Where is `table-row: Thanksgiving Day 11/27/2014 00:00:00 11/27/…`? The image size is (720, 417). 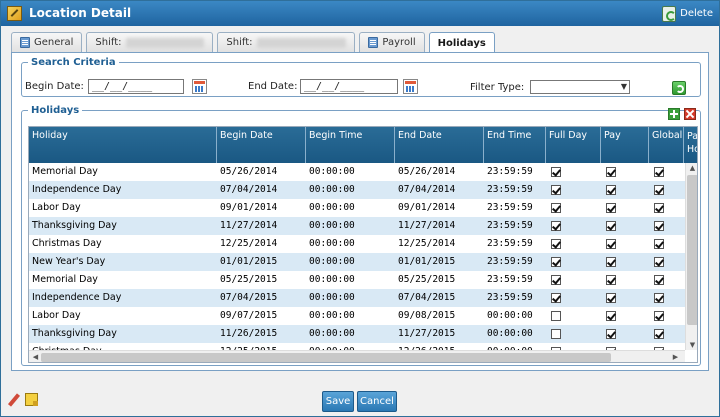 table-row: Thanksgiving Day 11/27/2014 00:00:00 11/27/… is located at coordinates (357, 226).